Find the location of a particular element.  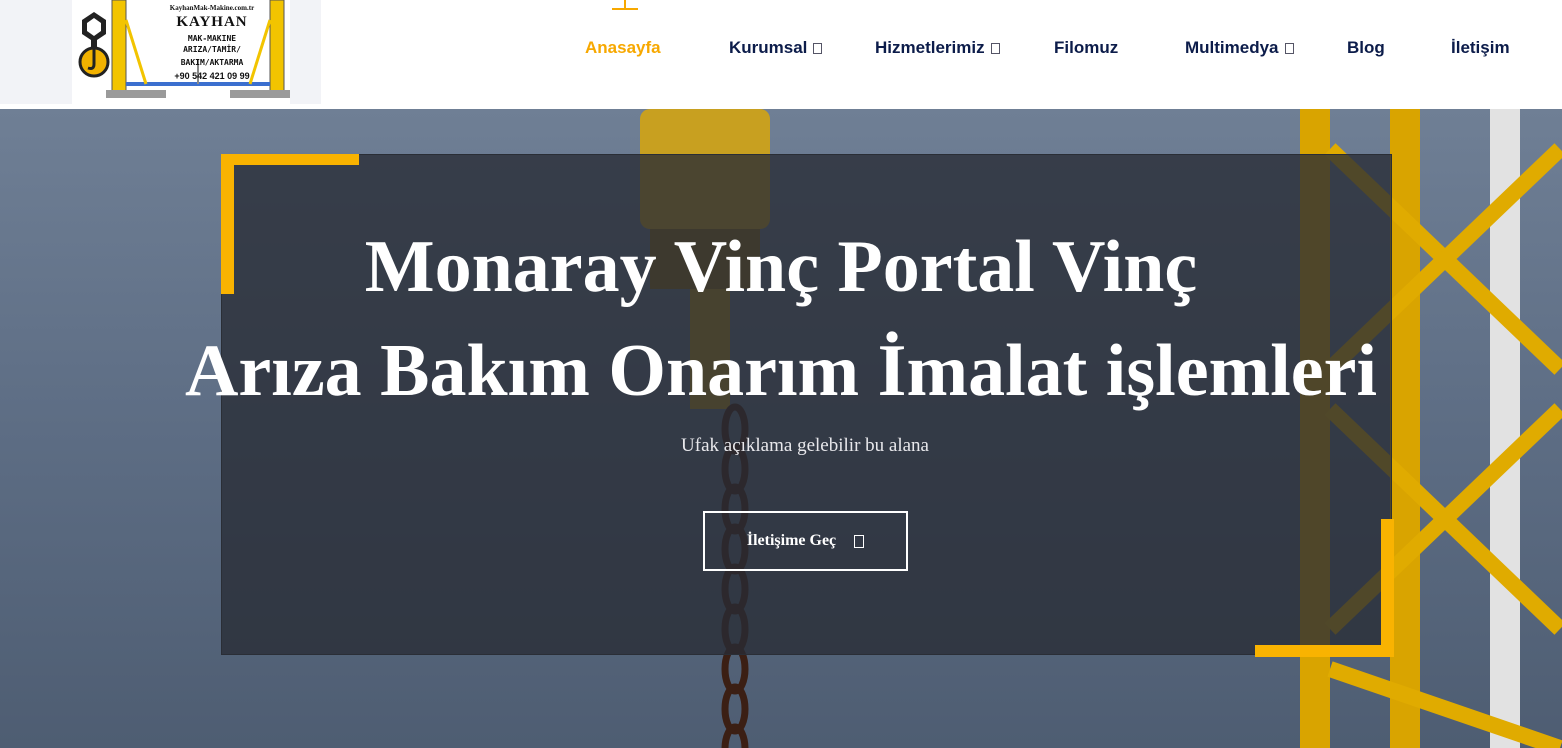

nav-item-hizmetlerimiz: Hizmetlerimiz is located at coordinates (937, 48).